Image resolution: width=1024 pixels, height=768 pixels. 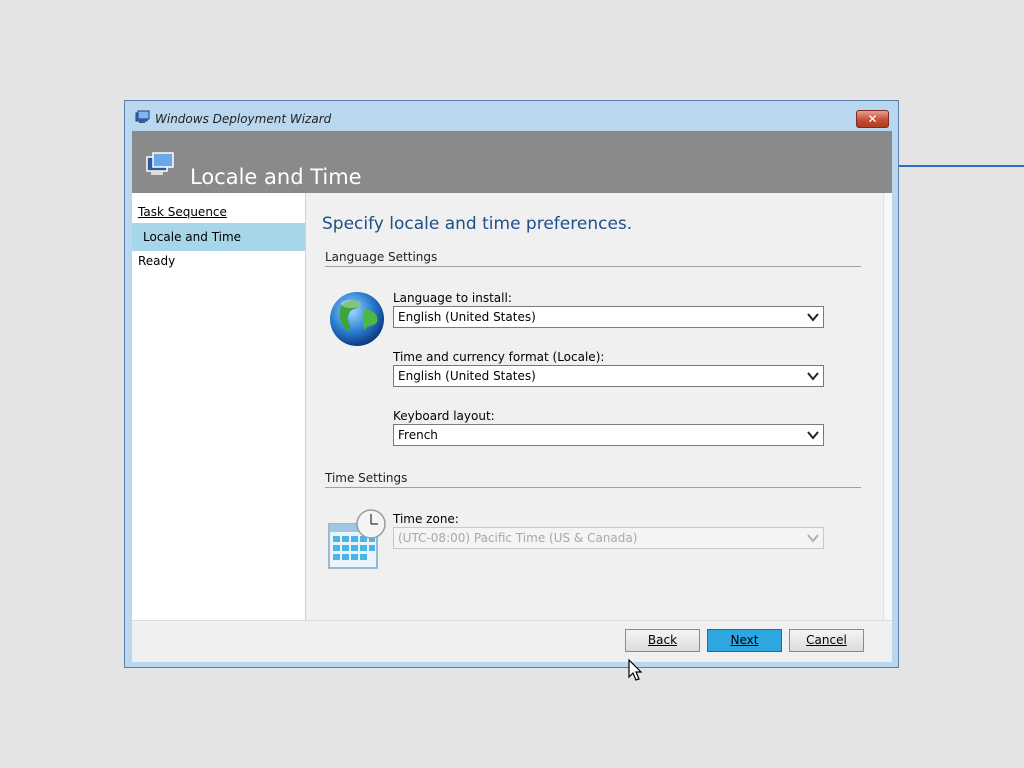 What do you see at coordinates (499, 357) in the screenshot?
I see `locale-format-label: Time and currency format (Locale):` at bounding box center [499, 357].